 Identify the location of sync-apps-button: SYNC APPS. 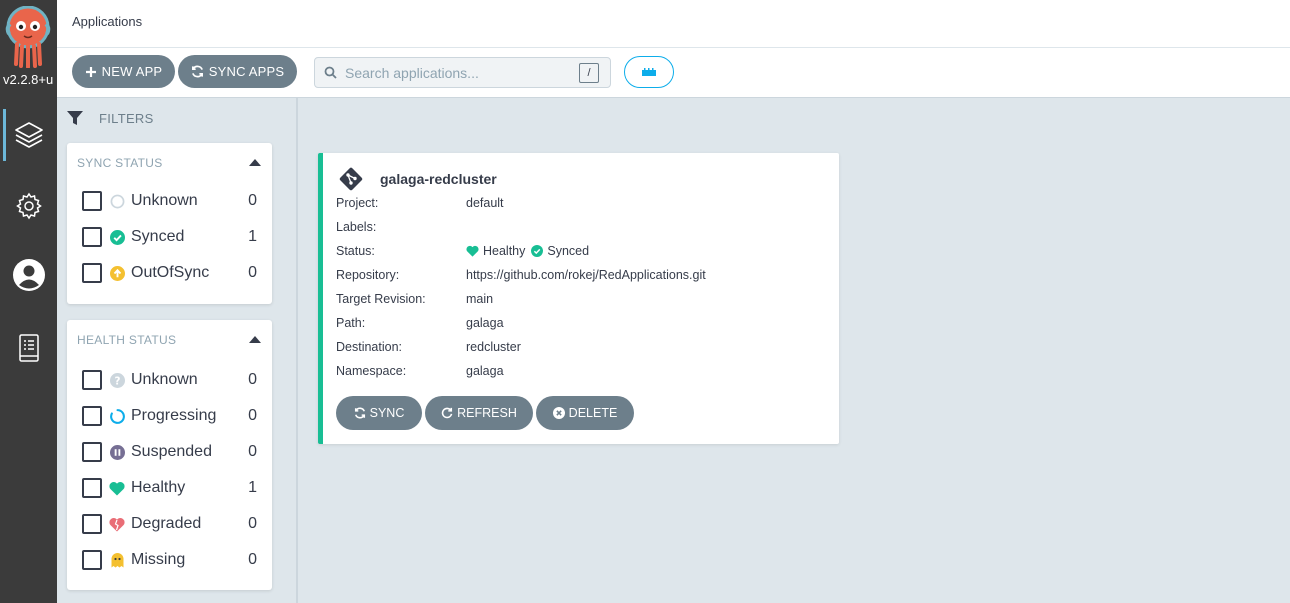
(237, 71).